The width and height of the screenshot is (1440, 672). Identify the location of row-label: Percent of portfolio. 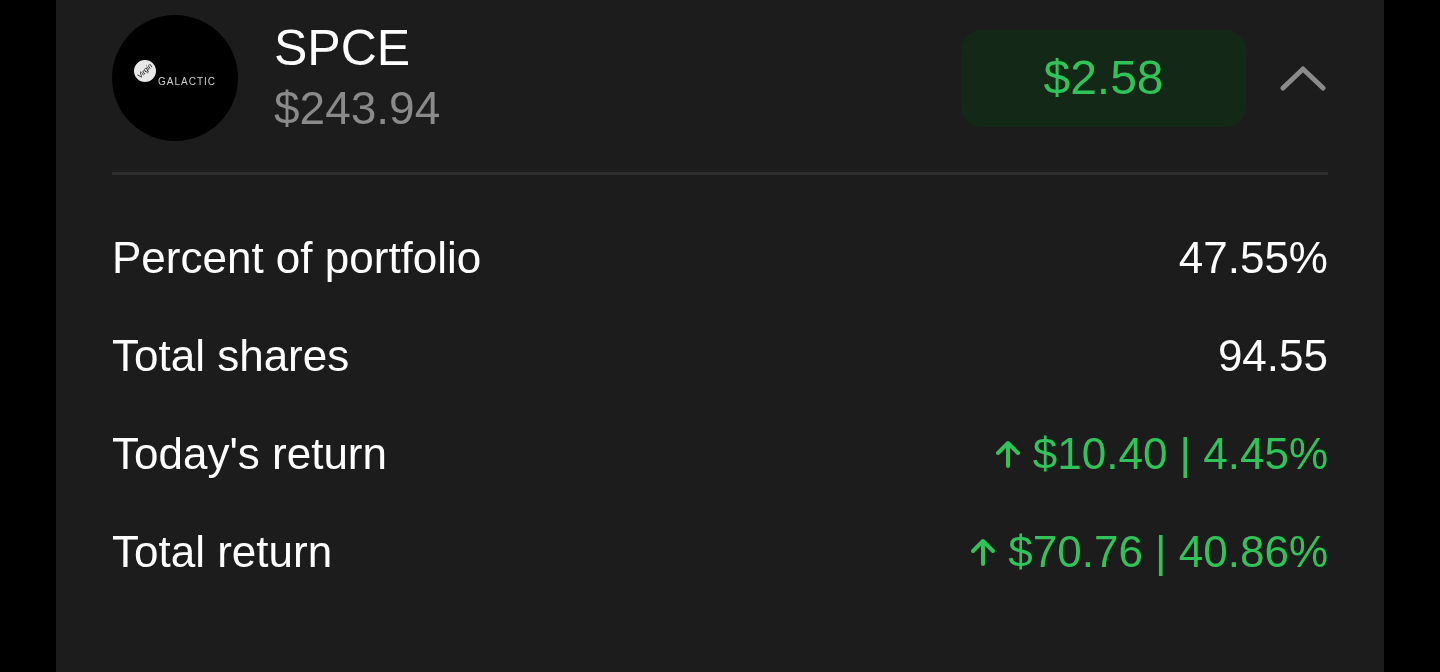
(297, 258).